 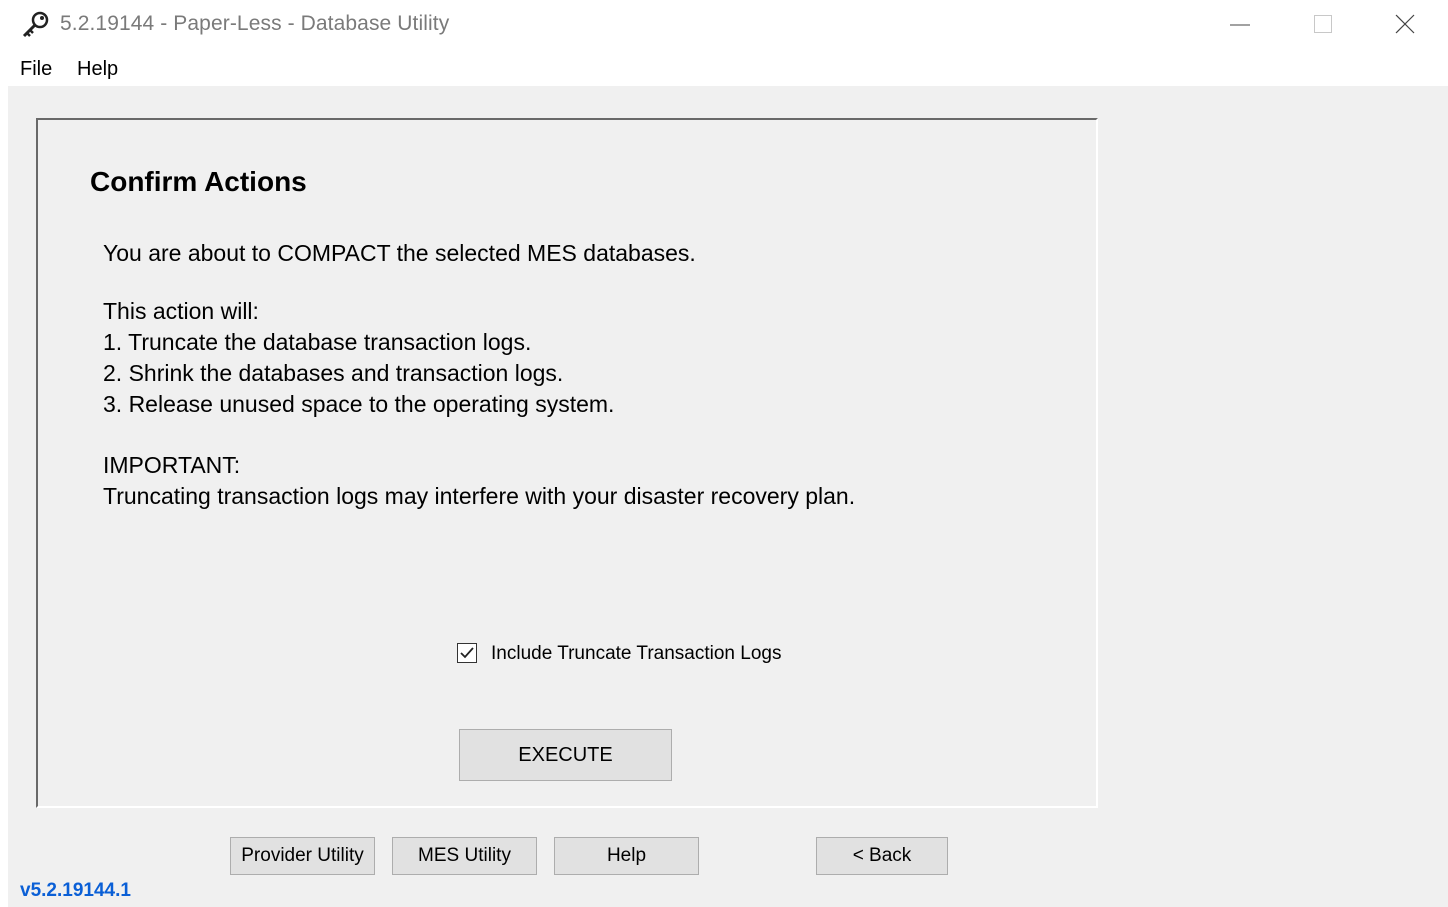 I want to click on provider-utility-button: Provider Utility, so click(x=302, y=856).